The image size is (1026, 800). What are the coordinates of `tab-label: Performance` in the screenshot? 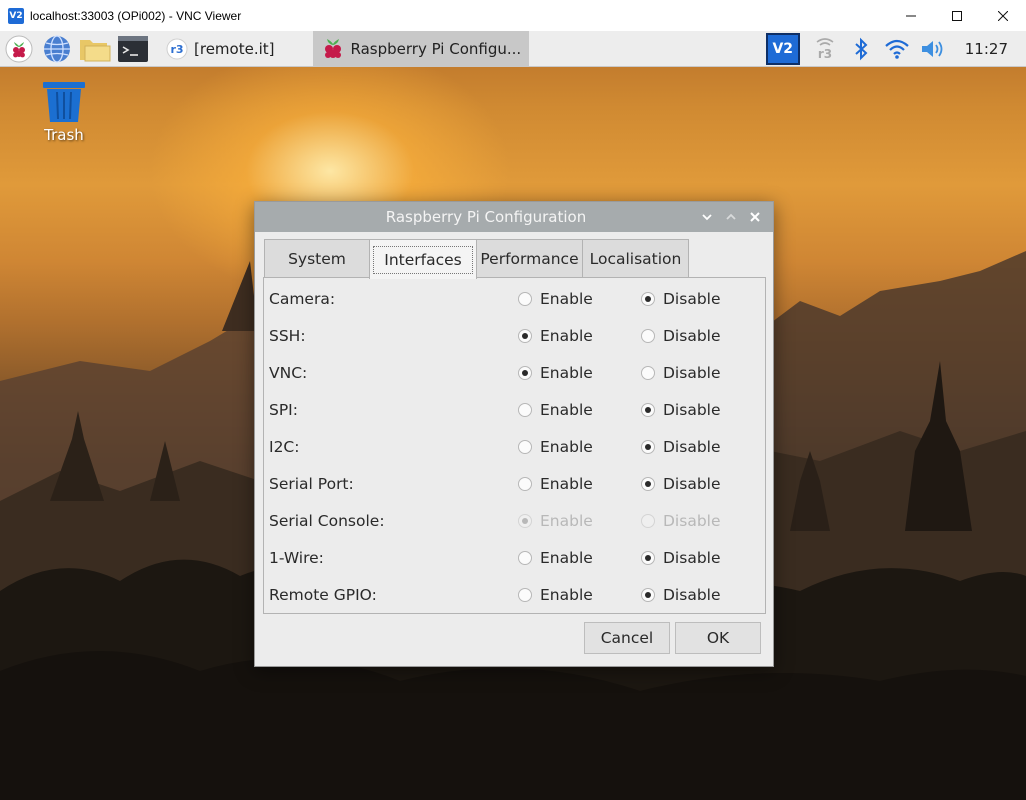 It's located at (529, 259).